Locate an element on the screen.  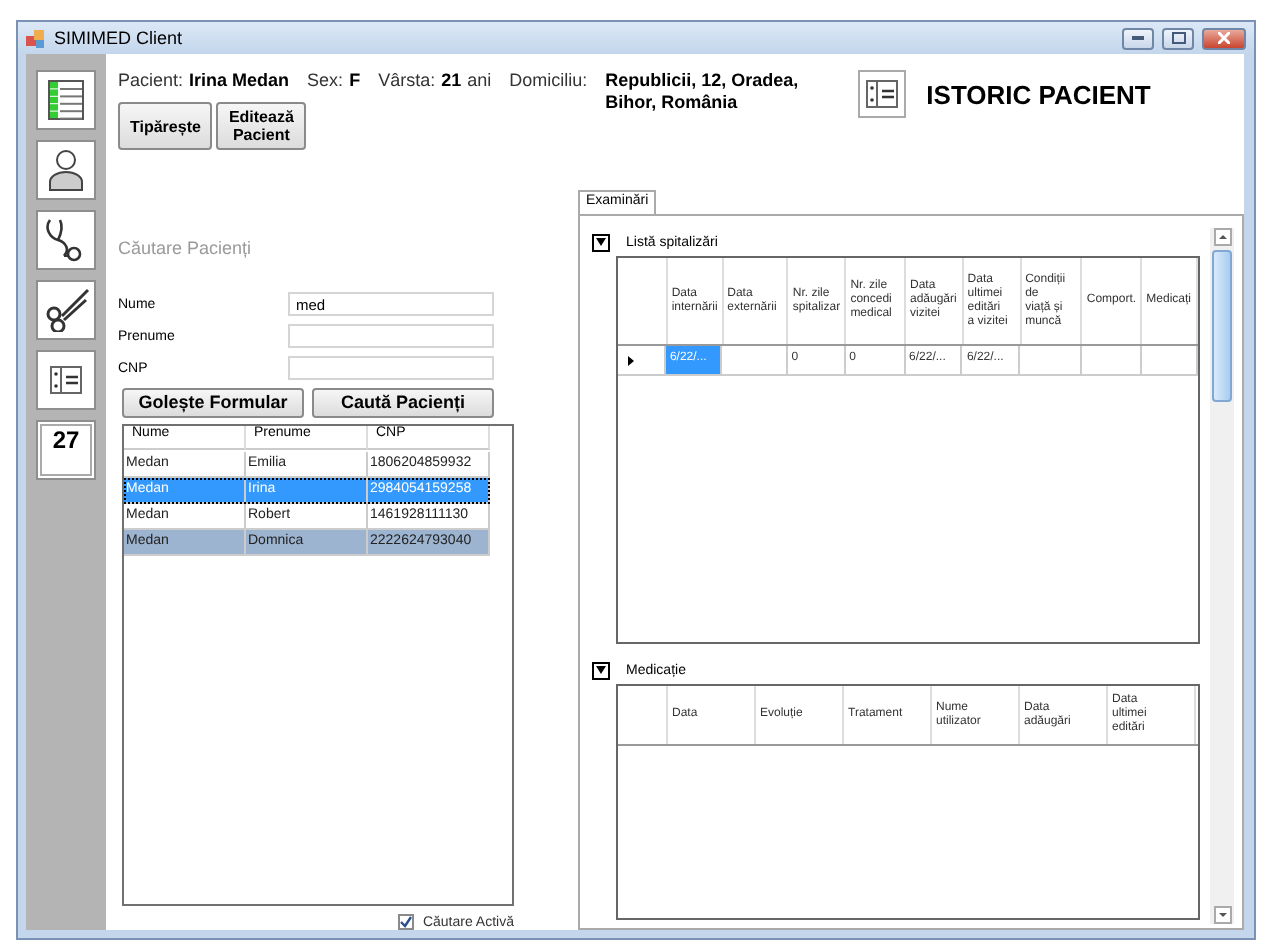
clear-form-button: Golește Formular is located at coordinates (213, 403).